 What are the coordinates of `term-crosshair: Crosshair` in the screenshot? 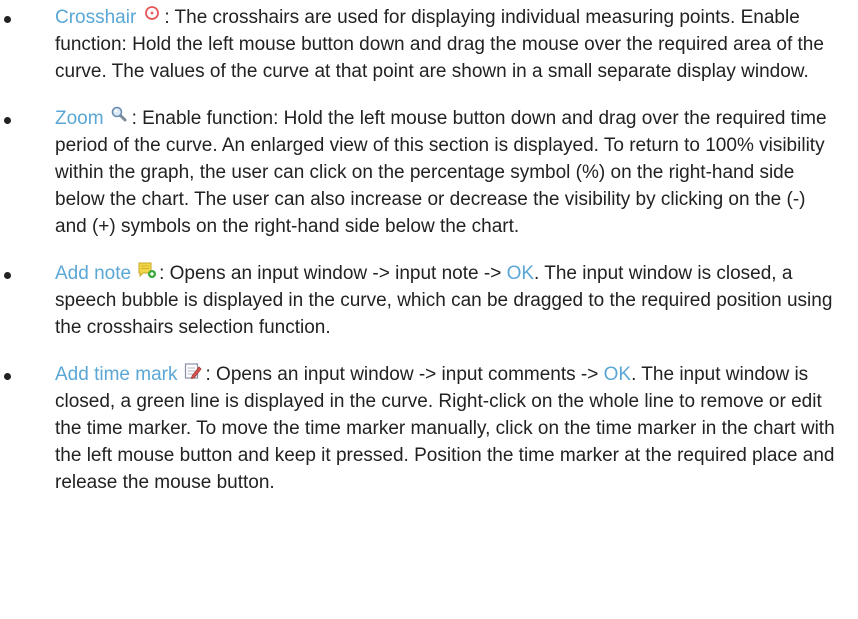 It's located at (96, 17).